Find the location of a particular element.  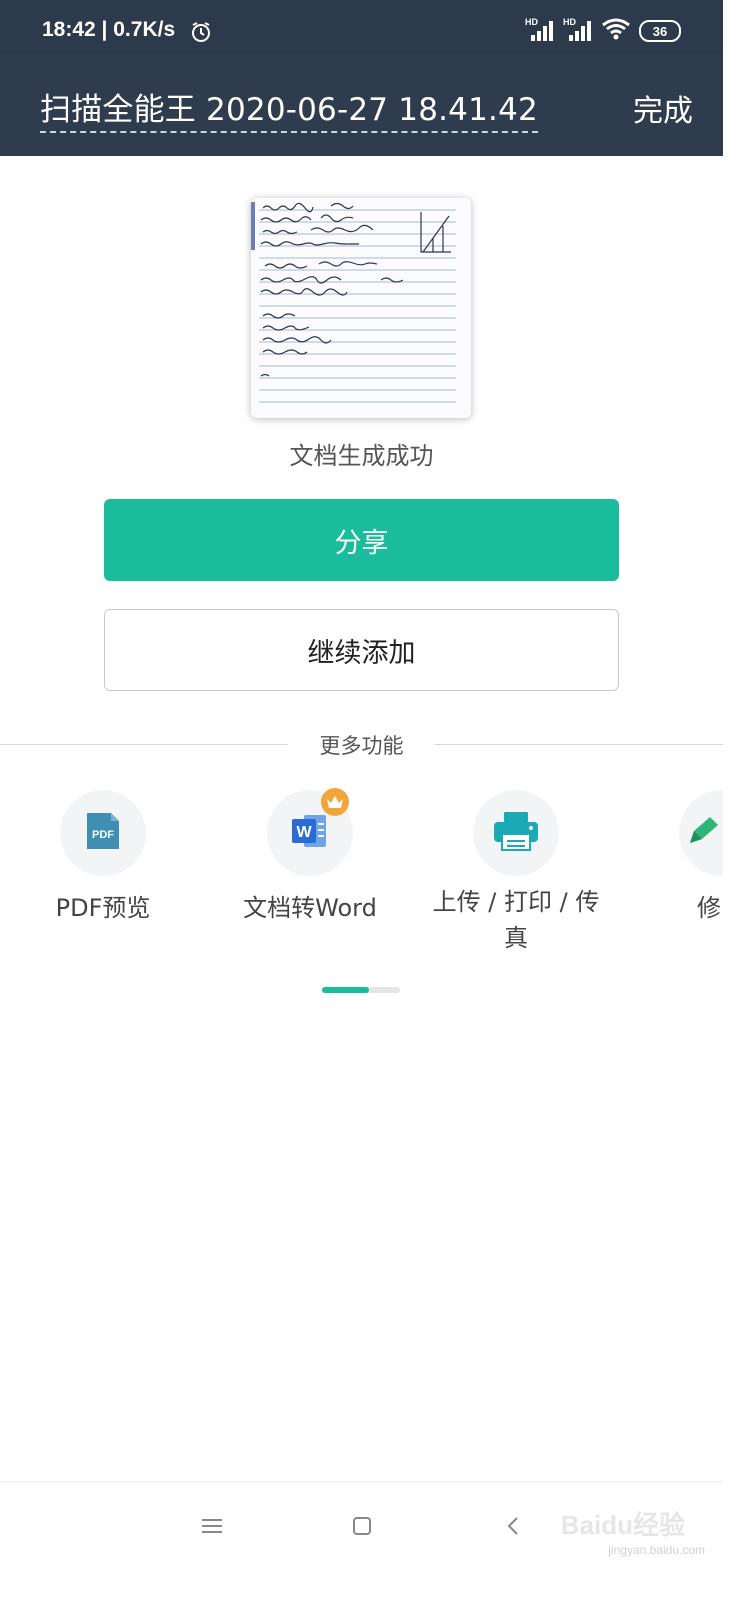

printer-icon is located at coordinates (516, 833).